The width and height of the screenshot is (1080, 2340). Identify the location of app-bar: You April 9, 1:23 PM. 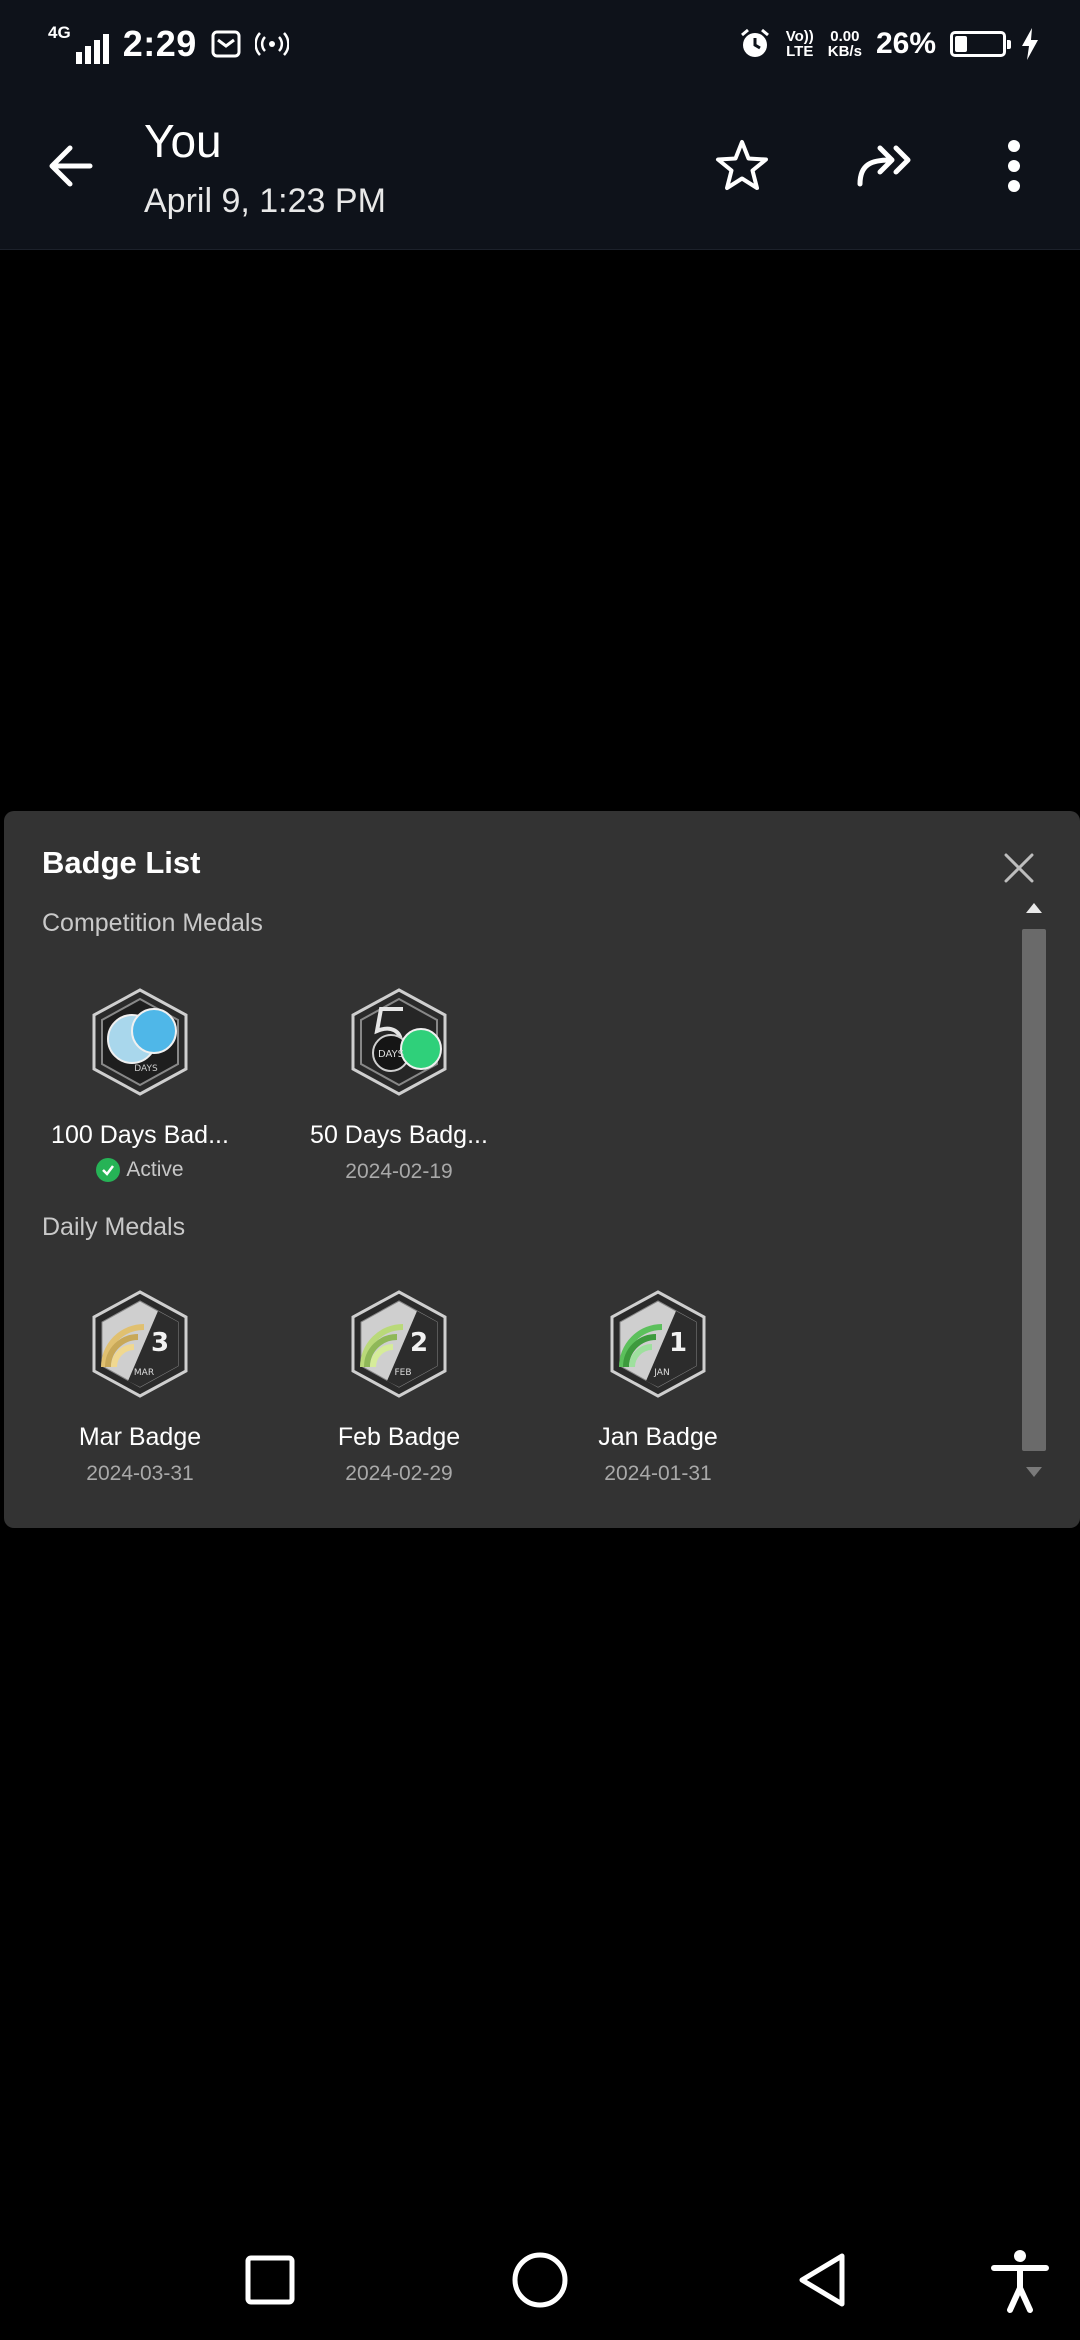
(540, 167).